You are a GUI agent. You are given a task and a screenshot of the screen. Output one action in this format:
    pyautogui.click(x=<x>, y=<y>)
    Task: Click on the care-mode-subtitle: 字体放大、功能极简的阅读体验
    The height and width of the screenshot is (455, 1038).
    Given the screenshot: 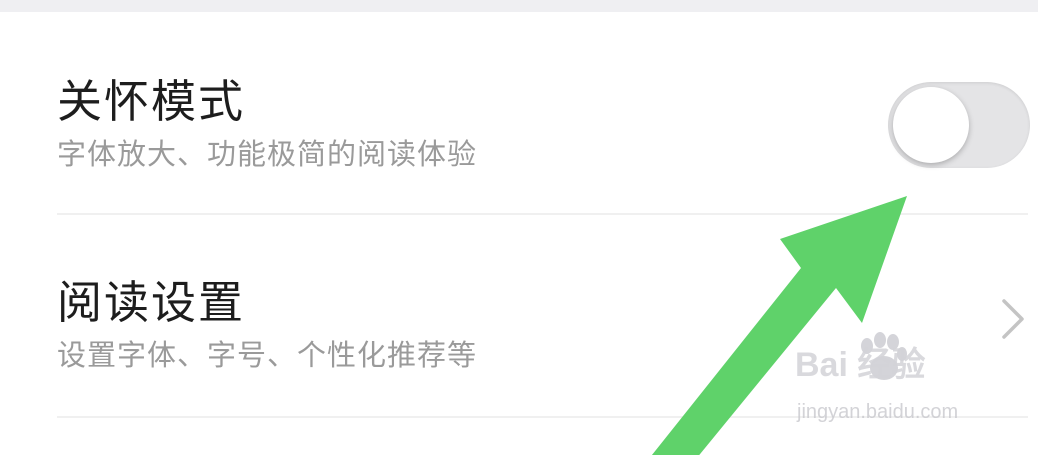 What is the action you would take?
    pyautogui.click(x=267, y=154)
    